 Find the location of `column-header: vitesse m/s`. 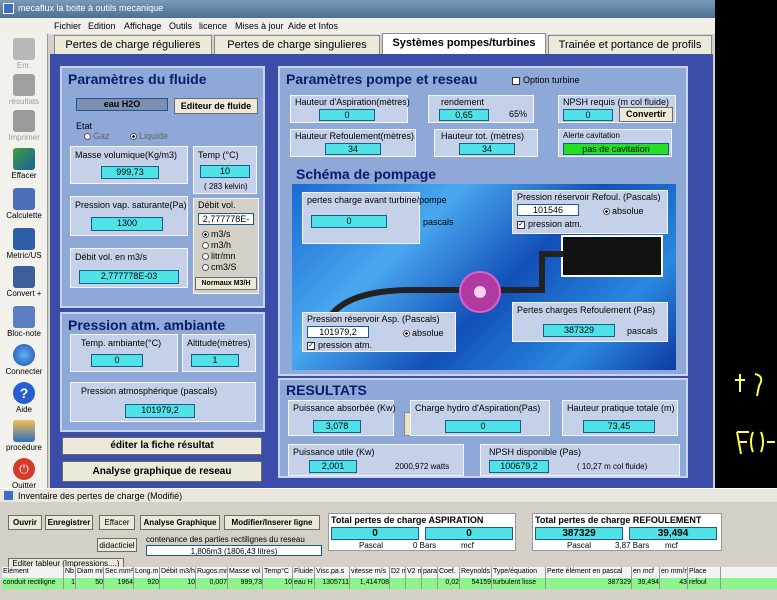

column-header: vitesse m/s is located at coordinates (370, 572).